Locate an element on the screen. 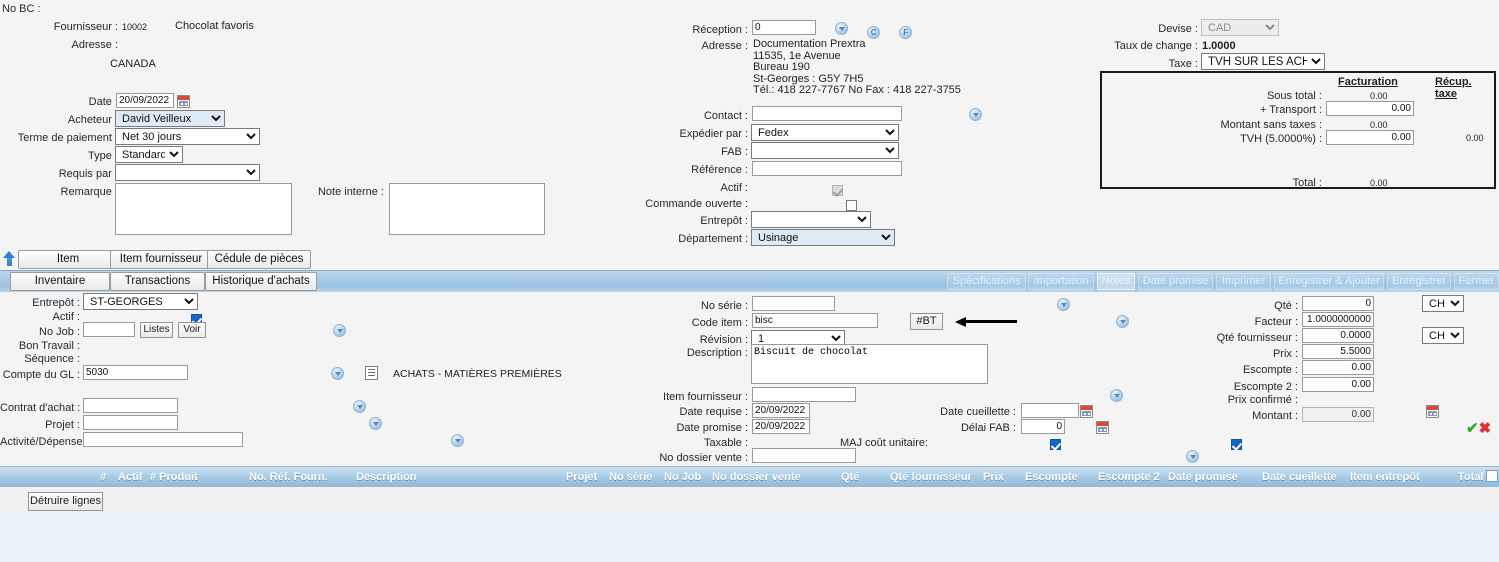  col-description: Description is located at coordinates (386, 477).